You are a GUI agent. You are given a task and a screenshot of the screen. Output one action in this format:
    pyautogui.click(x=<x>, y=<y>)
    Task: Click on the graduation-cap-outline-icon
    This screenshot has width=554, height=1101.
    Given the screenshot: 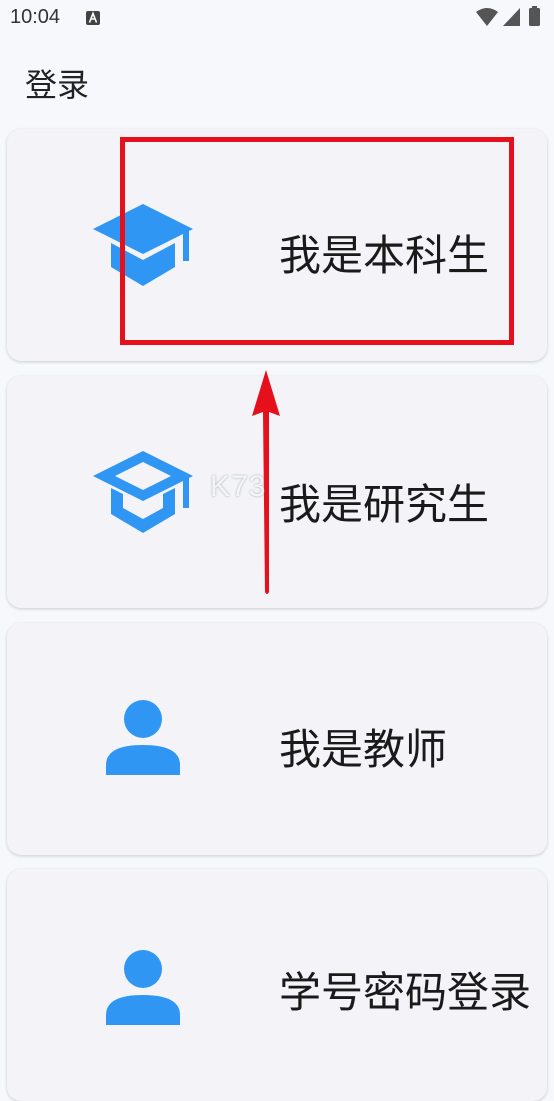 What is the action you would take?
    pyautogui.click(x=143, y=493)
    